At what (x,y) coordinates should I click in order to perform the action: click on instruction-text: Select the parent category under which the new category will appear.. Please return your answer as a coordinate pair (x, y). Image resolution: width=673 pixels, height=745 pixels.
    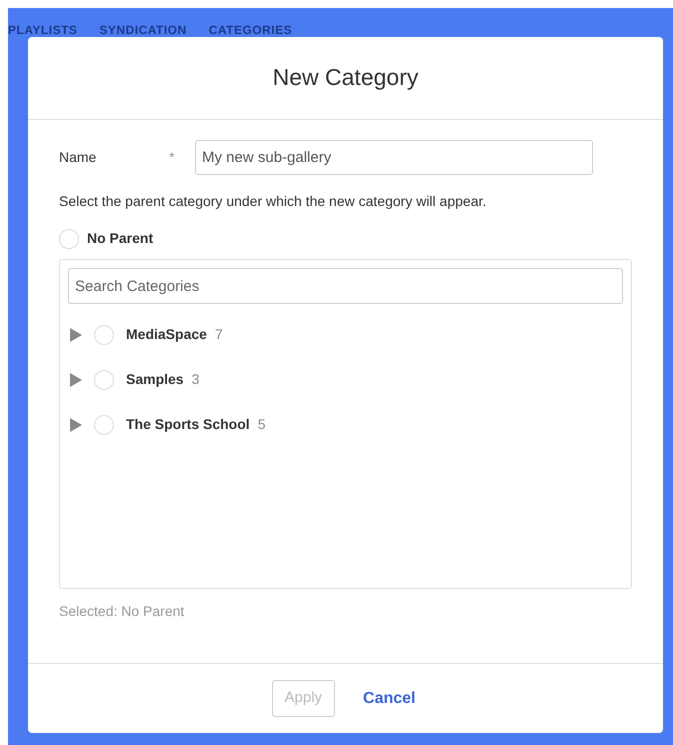
    Looking at the image, I should click on (273, 201).